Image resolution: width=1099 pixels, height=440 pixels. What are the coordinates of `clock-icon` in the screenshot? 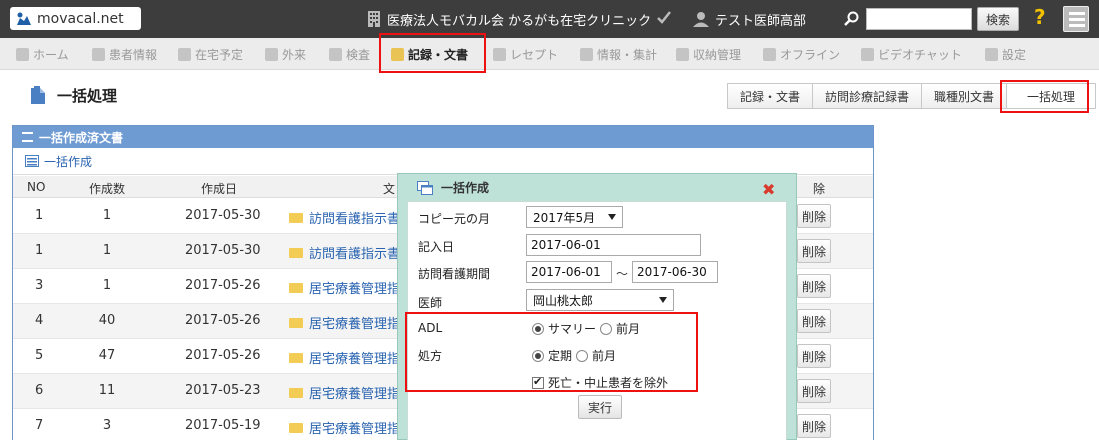 It's located at (184, 54).